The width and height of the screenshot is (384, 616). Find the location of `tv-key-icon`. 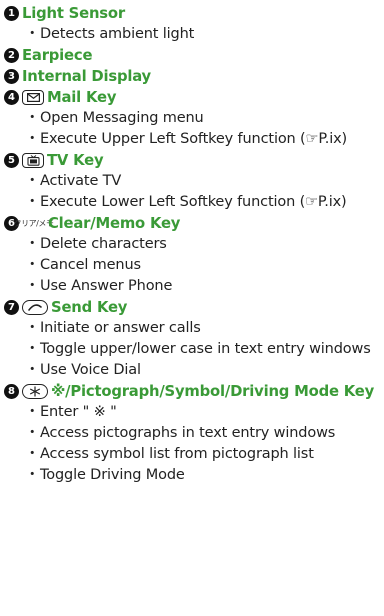

tv-key-icon is located at coordinates (33, 160).